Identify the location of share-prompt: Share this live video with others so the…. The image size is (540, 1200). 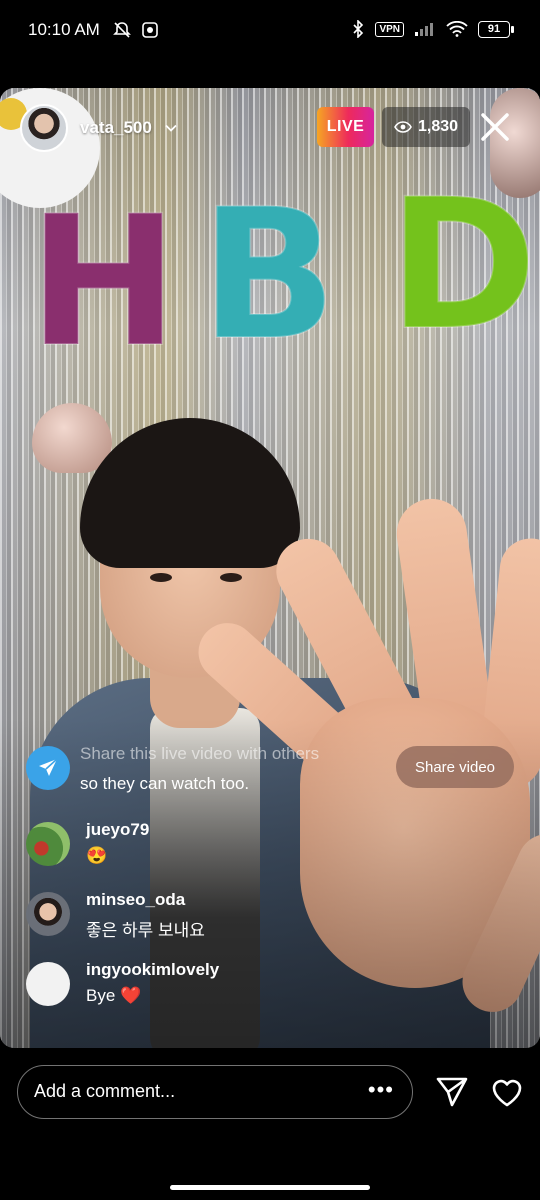
(276, 770).